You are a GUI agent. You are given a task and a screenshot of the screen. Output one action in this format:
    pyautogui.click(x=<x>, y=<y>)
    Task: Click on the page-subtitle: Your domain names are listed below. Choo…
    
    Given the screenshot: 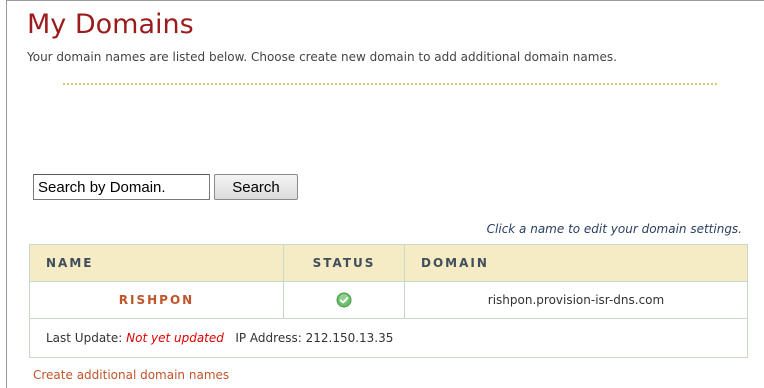 What is the action you would take?
    pyautogui.click(x=322, y=57)
    